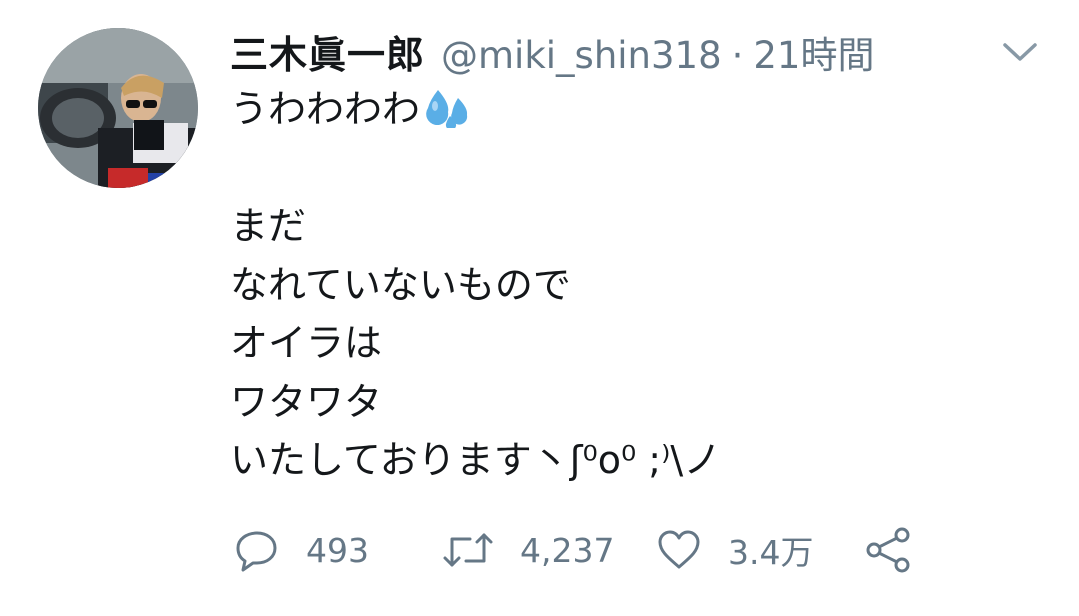  I want to click on tweet-text-line: ワタワタ, so click(306, 401).